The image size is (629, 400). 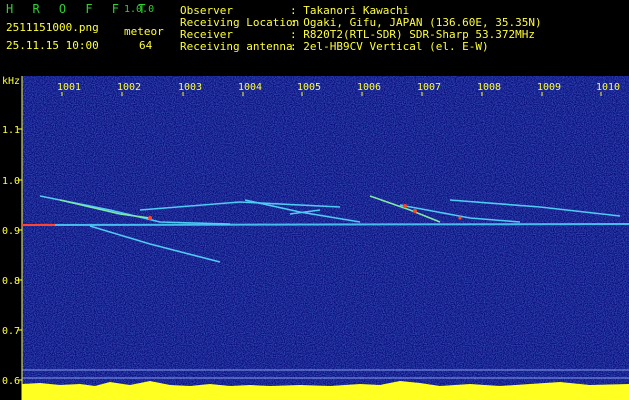 I want to click on antenna-label: Receiving antenna, so click(x=236, y=46).